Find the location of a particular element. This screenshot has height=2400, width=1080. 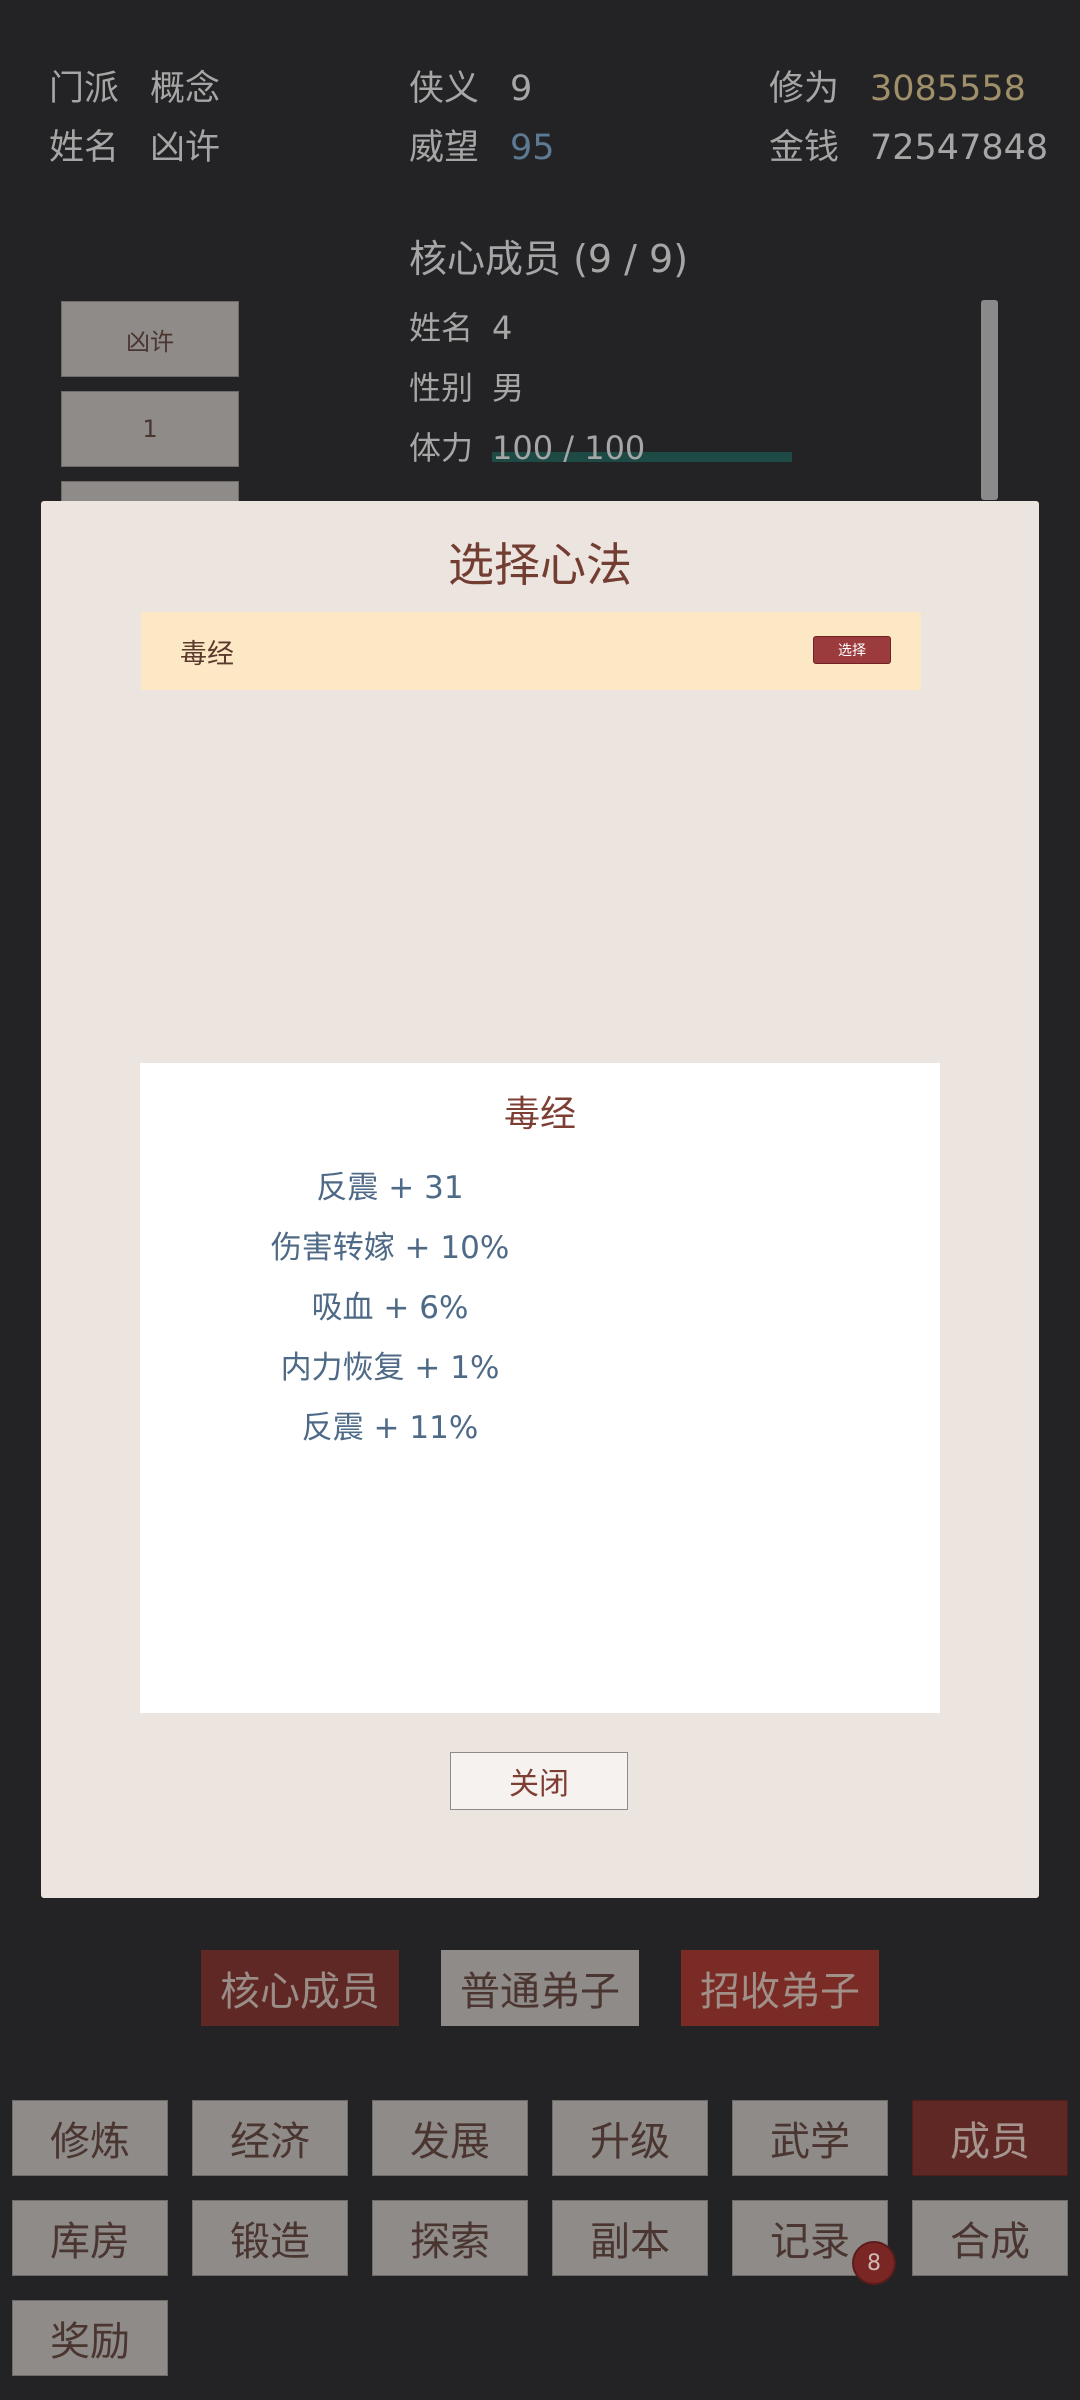

tab-recruit-disciples: 招收弟子 is located at coordinates (780, 1988).